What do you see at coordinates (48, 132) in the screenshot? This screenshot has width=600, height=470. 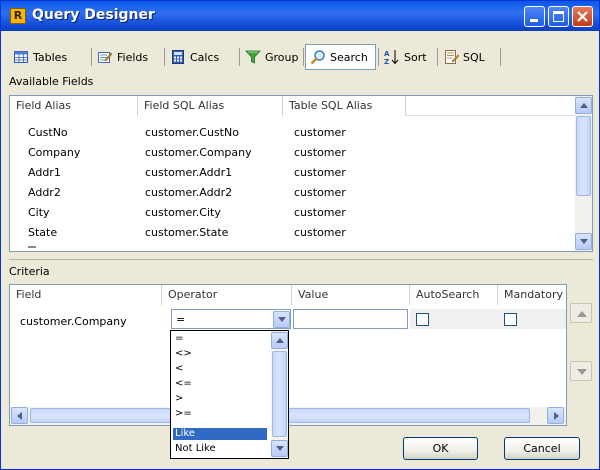 I see `field-alias-cell: CustNo` at bounding box center [48, 132].